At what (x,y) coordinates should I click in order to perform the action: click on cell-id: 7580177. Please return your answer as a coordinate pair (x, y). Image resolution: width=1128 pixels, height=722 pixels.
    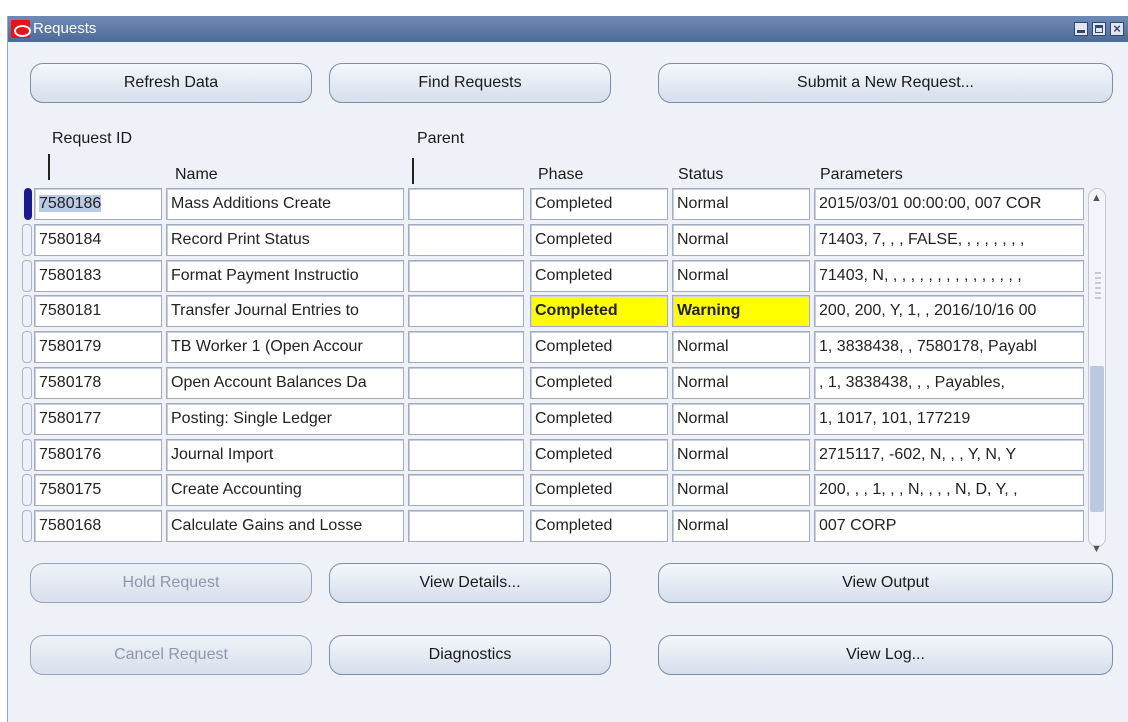
    Looking at the image, I should click on (98, 419).